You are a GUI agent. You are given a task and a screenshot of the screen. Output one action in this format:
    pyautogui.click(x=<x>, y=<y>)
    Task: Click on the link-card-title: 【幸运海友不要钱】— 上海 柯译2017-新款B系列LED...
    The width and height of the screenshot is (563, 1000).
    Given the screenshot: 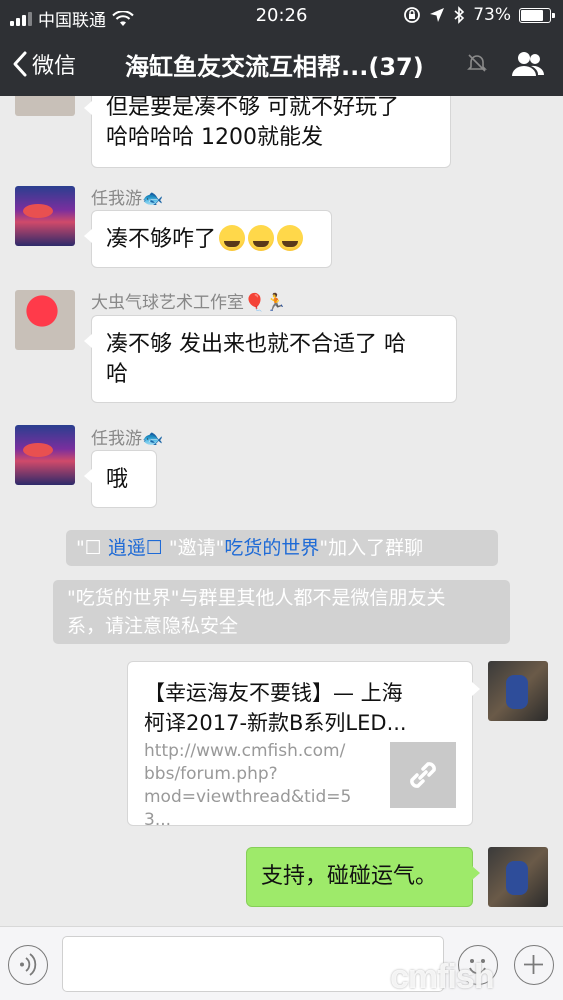 What is the action you would take?
    pyautogui.click(x=275, y=708)
    